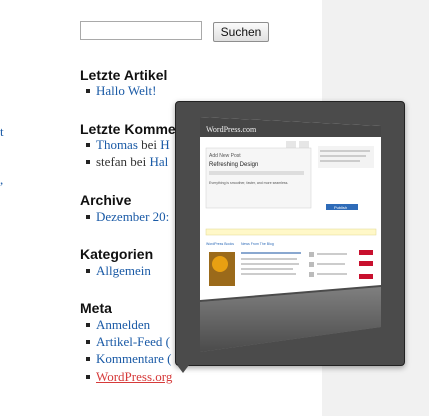  I want to click on meta-heading: Meta, so click(96, 308).